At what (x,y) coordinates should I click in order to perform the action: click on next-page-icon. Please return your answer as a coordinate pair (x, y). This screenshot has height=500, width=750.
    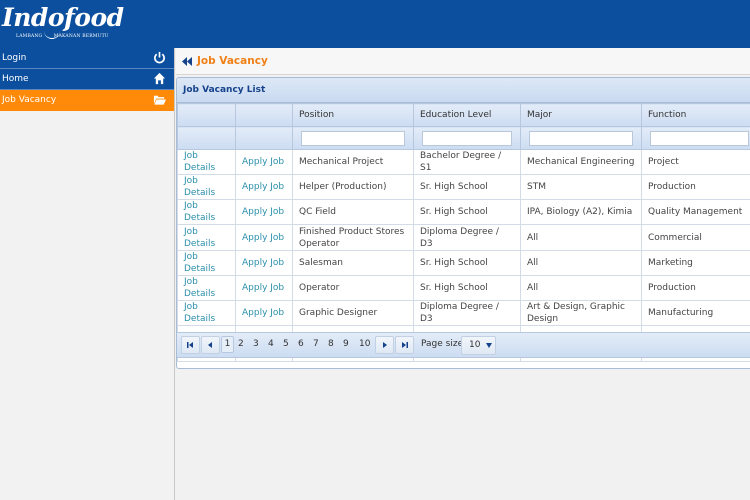
    Looking at the image, I should click on (385, 345).